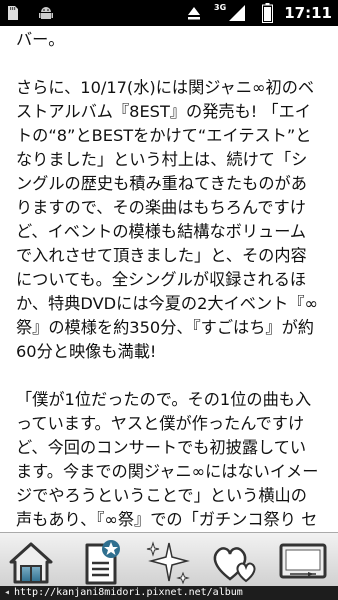  I want to click on battery-icon, so click(267, 13).